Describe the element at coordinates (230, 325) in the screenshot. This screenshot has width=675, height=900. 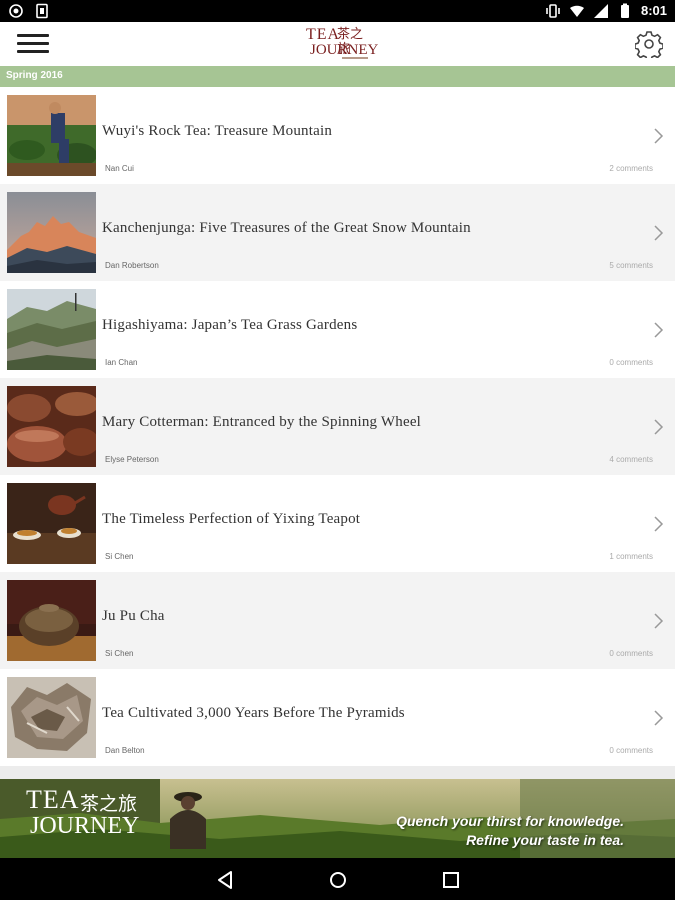
I see `article-title: Higashiyama: Japan’s Tea Grass Gardens` at that location.